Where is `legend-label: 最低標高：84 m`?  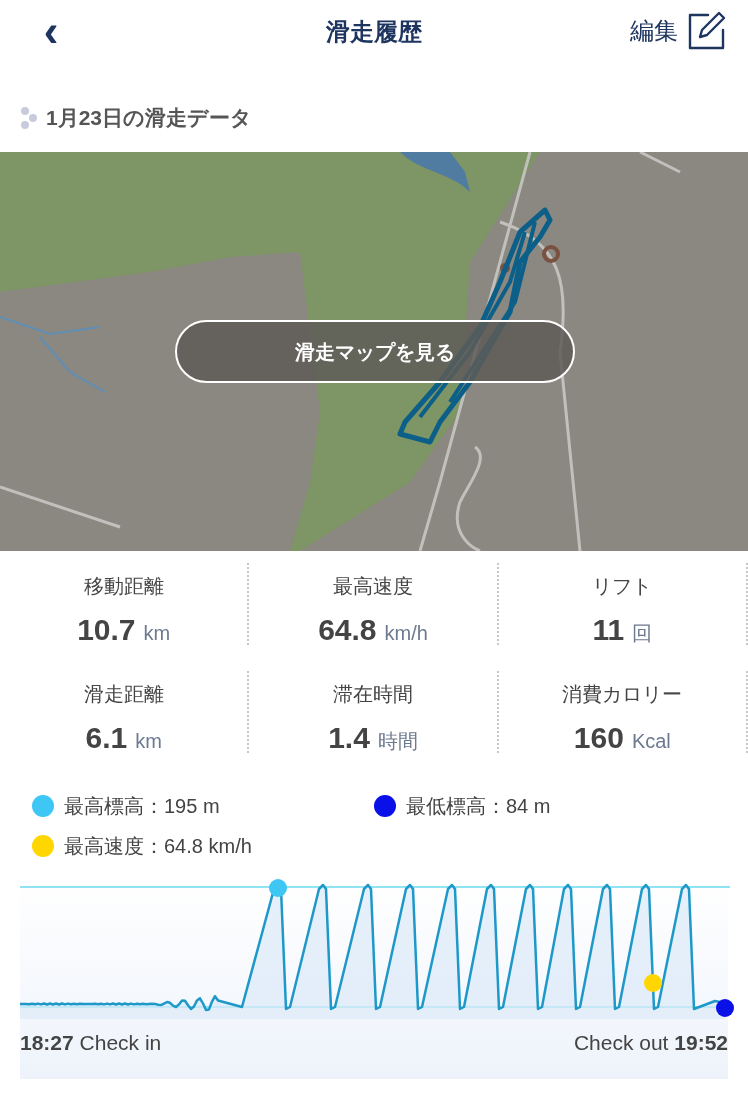
legend-label: 最低標高：84 m is located at coordinates (478, 806).